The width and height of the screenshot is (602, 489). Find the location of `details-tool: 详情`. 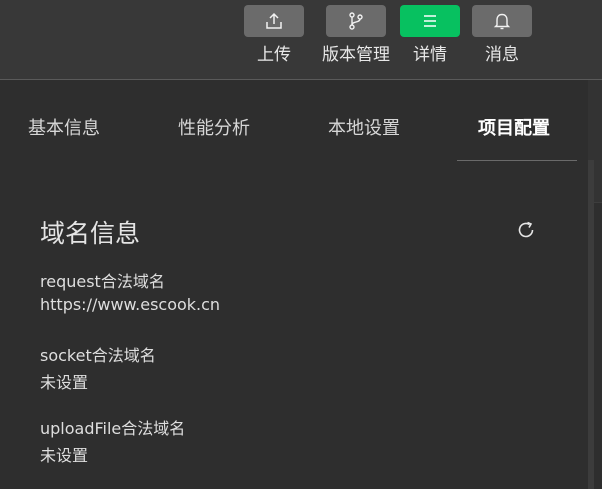

details-tool: 详情 is located at coordinates (430, 35).